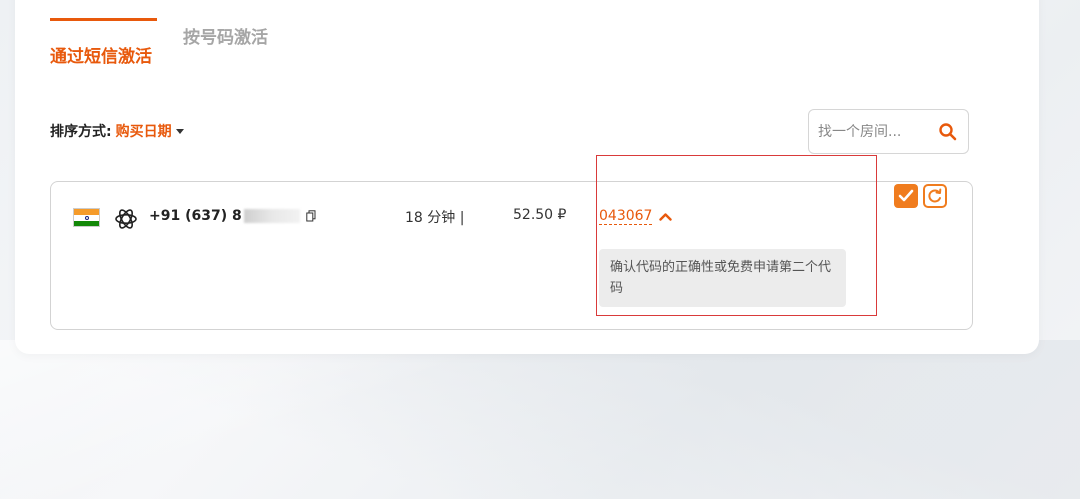 Image resolution: width=1080 pixels, height=499 pixels. I want to click on redacted-digits, so click(271, 216).